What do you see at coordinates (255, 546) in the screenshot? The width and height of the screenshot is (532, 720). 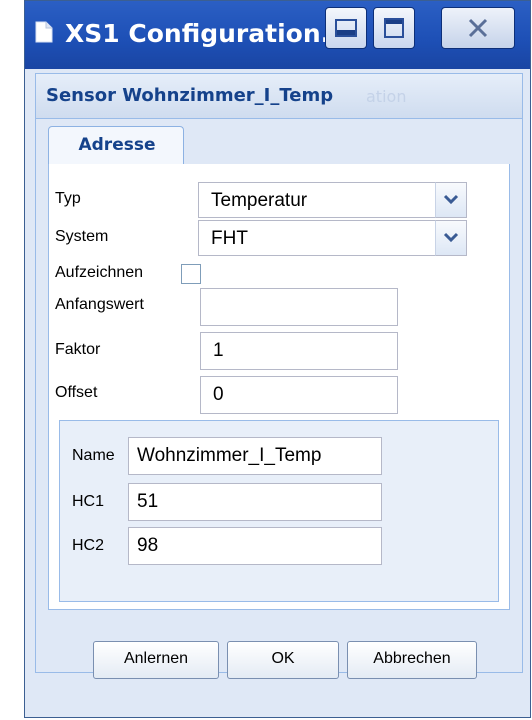 I see `hc2-field: 98` at bounding box center [255, 546].